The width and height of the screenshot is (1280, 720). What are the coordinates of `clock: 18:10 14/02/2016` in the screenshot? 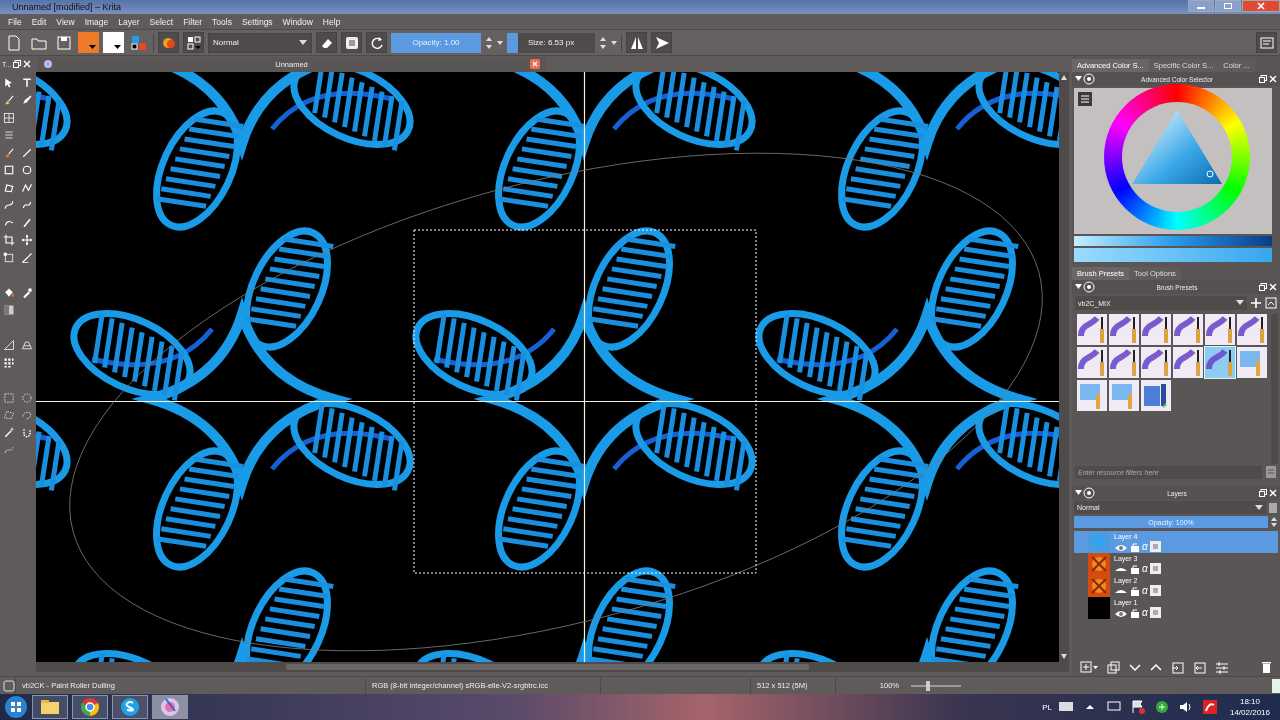 It's located at (1249, 707).